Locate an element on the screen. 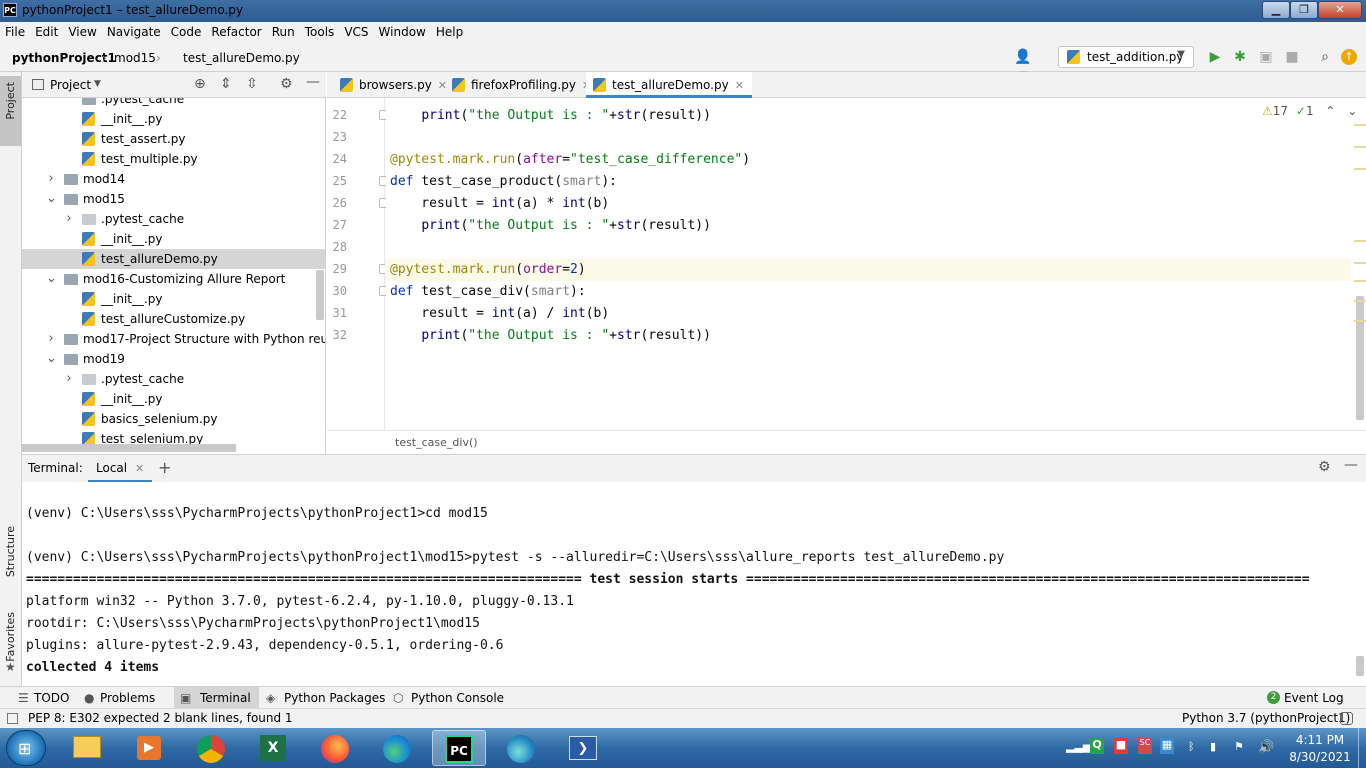 Image resolution: width=1366 pixels, height=768 pixels. tray-app-icon: Q is located at coordinates (1097, 746).